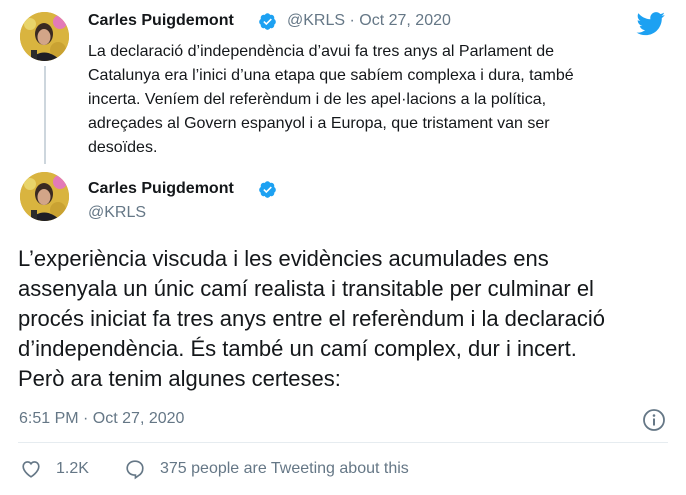 This screenshot has width=686, height=495. What do you see at coordinates (117, 213) in the screenshot?
I see `main-handle: @KRLS` at bounding box center [117, 213].